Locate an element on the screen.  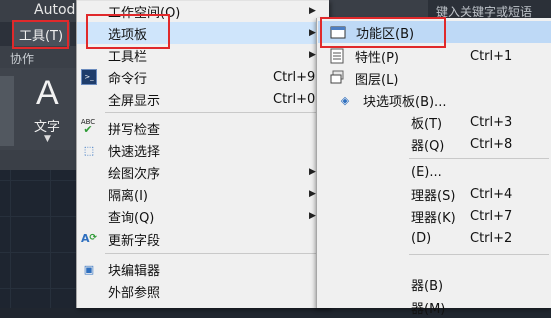
menu-item-palettes-s: 理器(S) Ctrl+4 is located at coordinates (434, 194).